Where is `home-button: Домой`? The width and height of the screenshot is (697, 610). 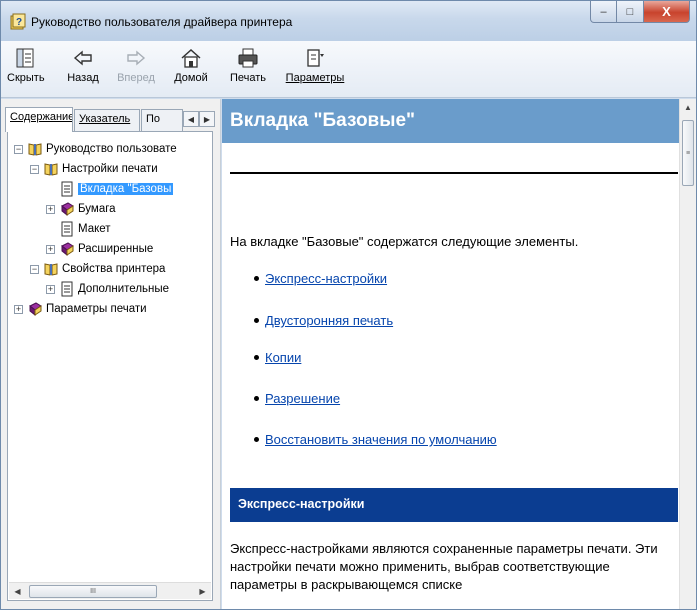 home-button: Домой is located at coordinates (191, 65).